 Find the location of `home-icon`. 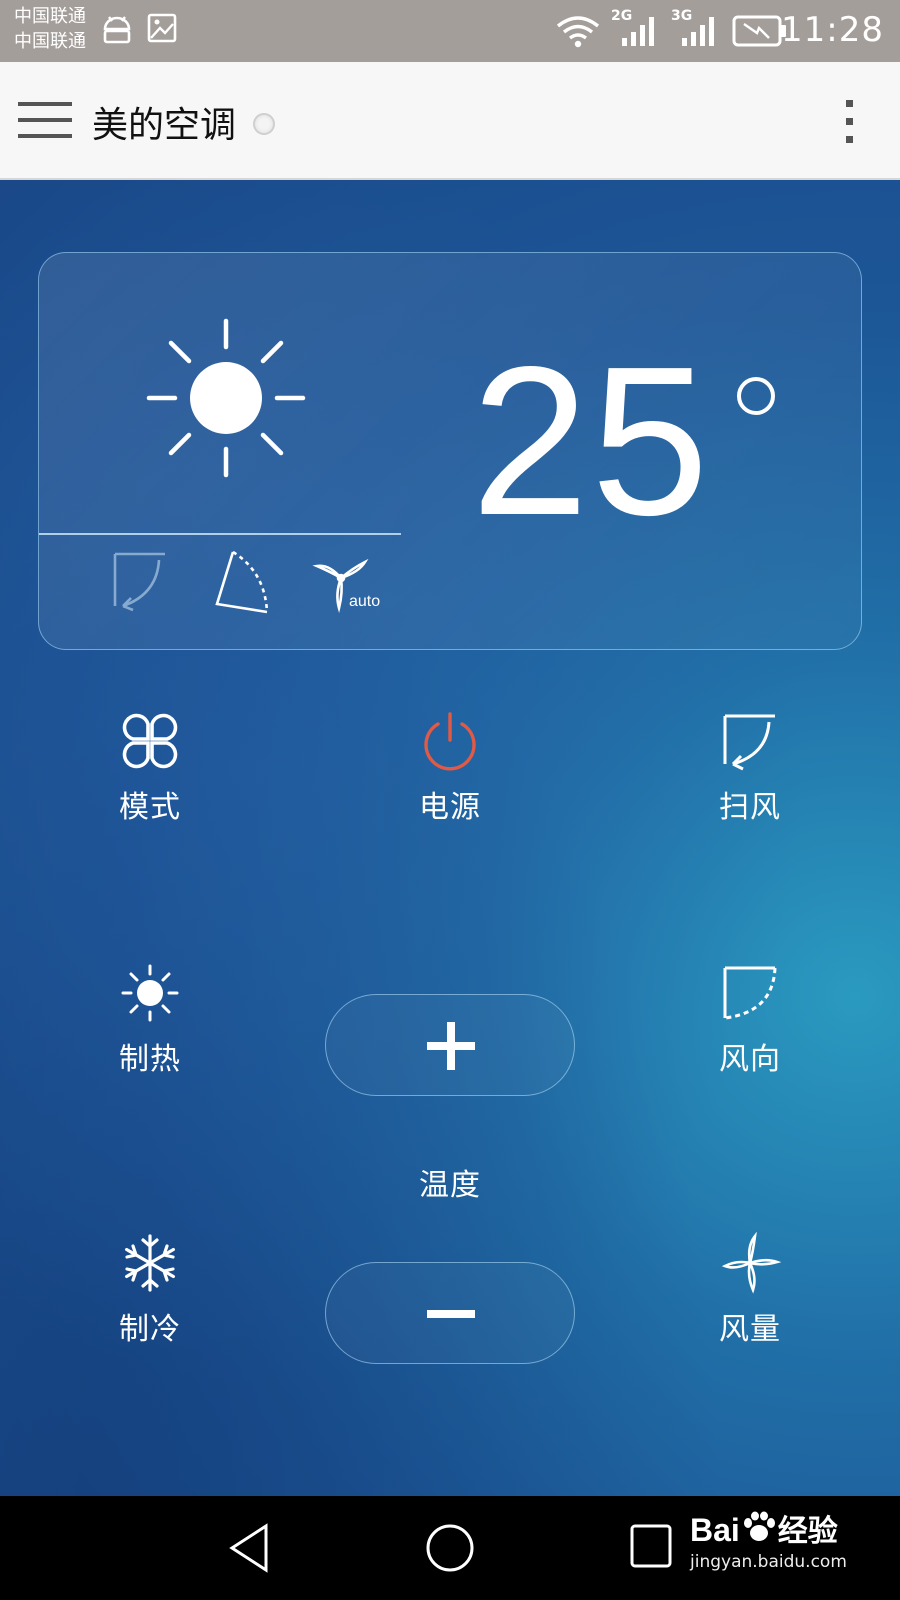

home-icon is located at coordinates (450, 1548).